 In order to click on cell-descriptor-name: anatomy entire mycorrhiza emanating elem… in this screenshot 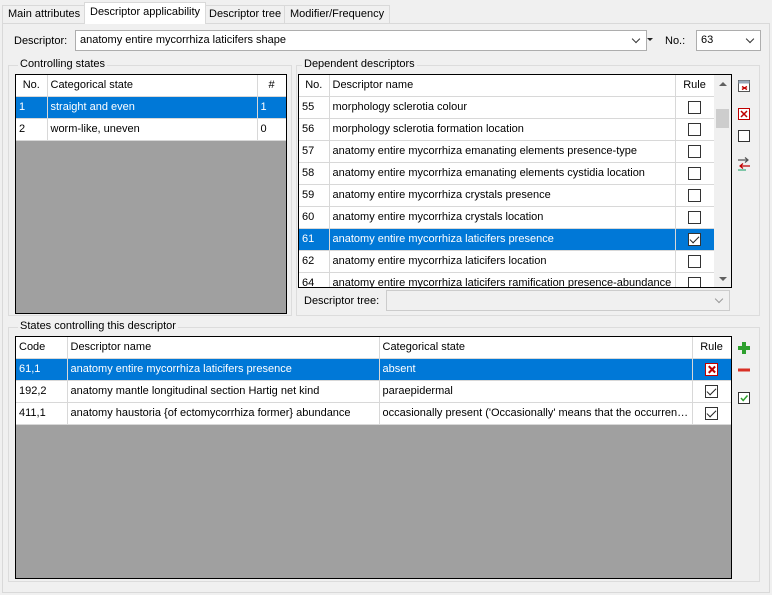, I will do `click(502, 151)`.